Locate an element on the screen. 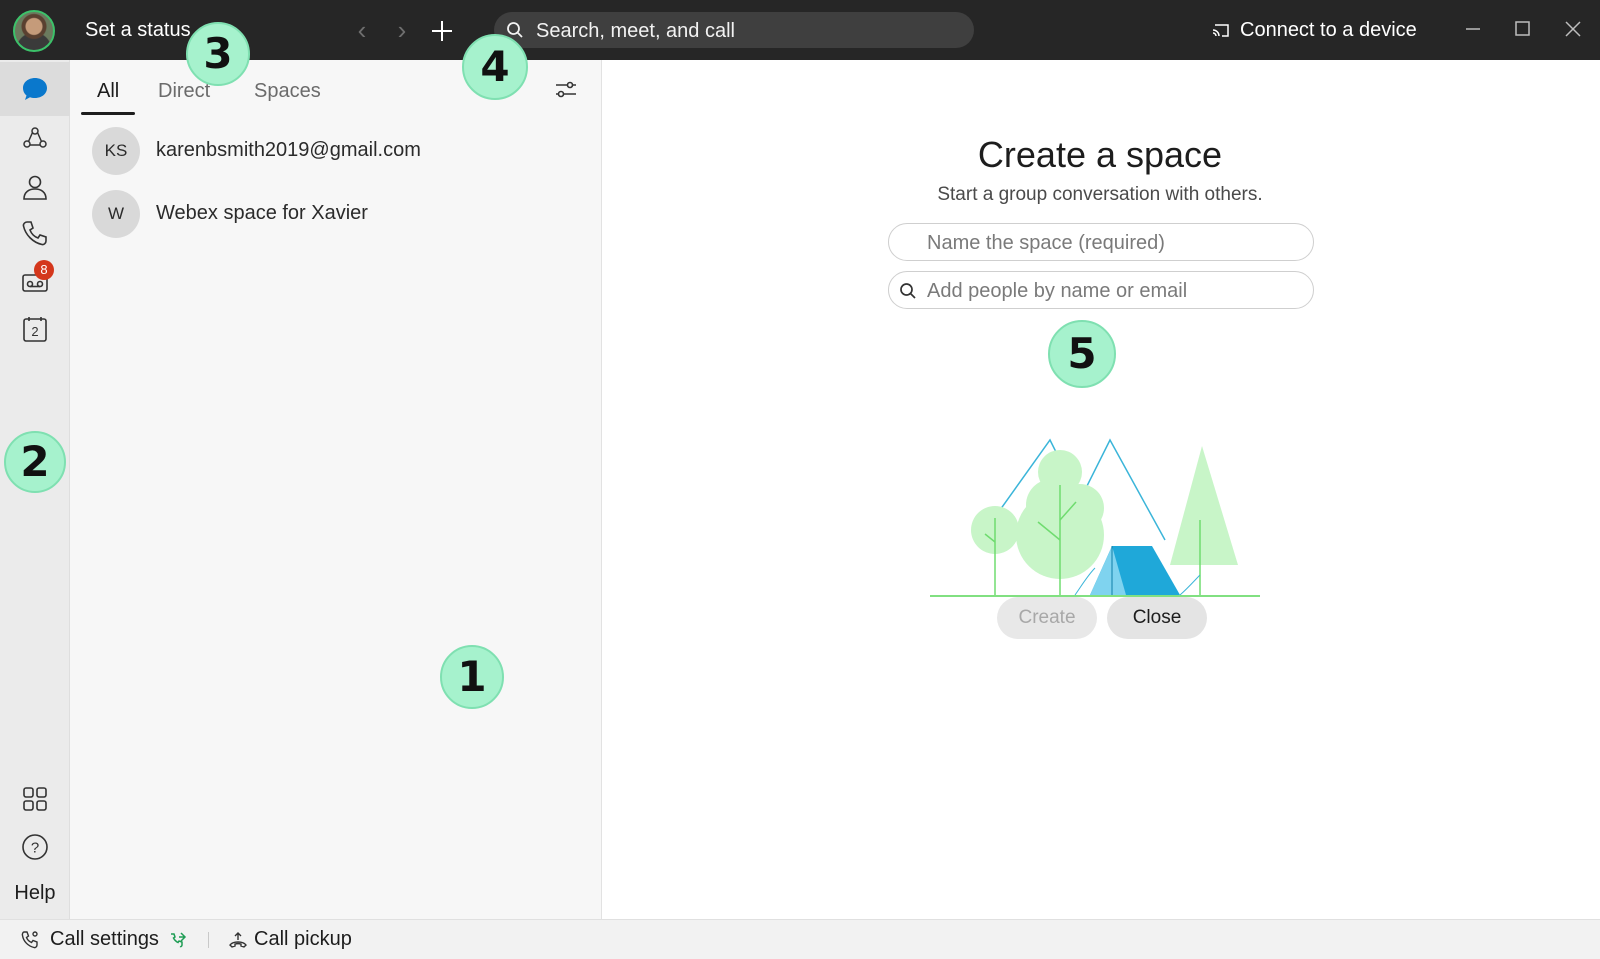 This screenshot has width=1600, height=959. rail-item-teams is located at coordinates (35, 139).